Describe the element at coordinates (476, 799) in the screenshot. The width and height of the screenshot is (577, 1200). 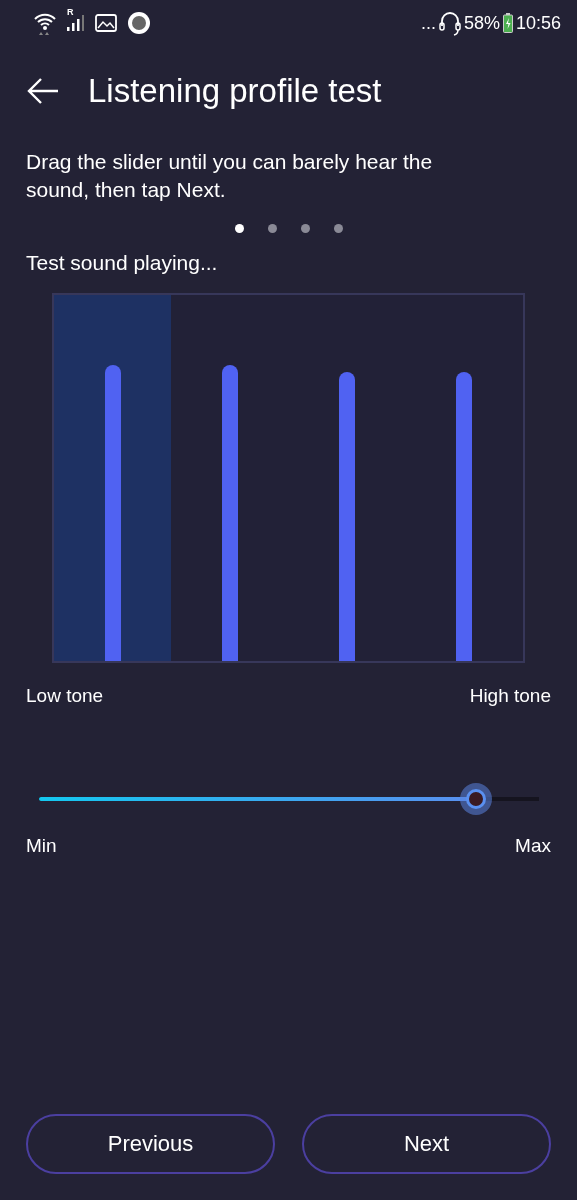
I see `slider-handle` at that location.